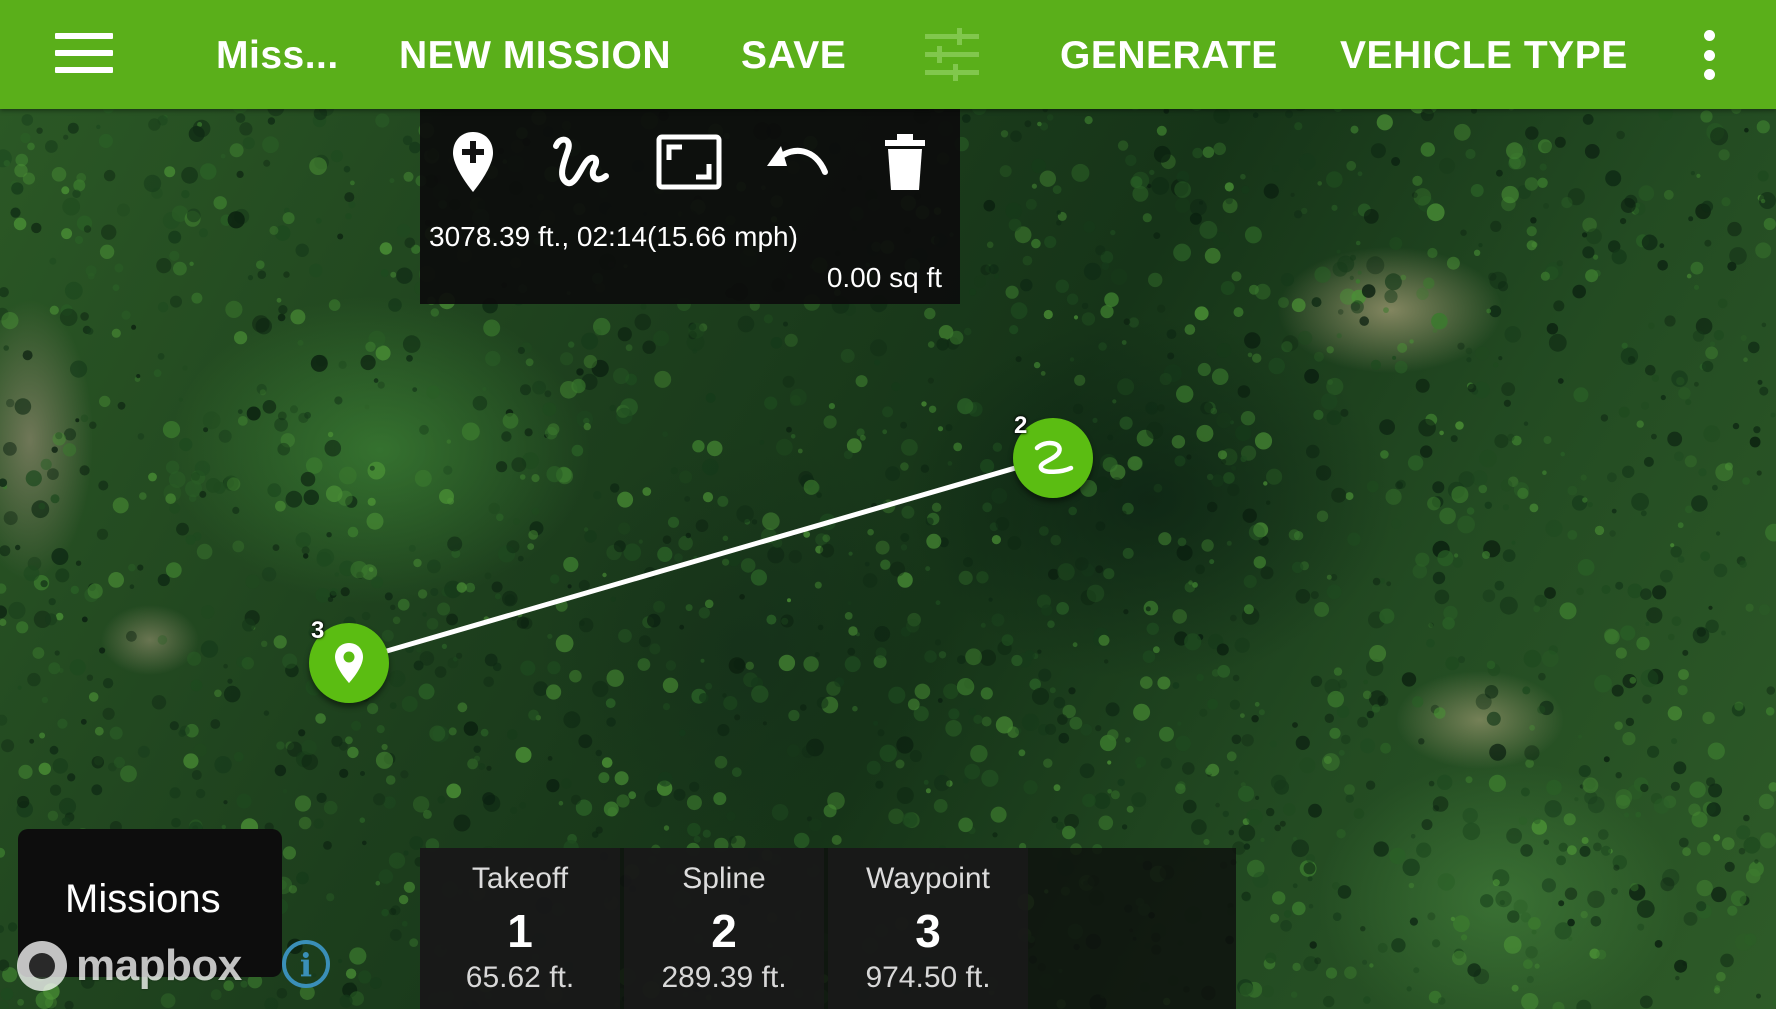 Image resolution: width=1776 pixels, height=1009 pixels. Describe the element at coordinates (690, 206) in the screenshot. I see `mission-tools-panel: 3078.39 ft., 02:14(15.66 mph) 0.00 sq ft` at that location.